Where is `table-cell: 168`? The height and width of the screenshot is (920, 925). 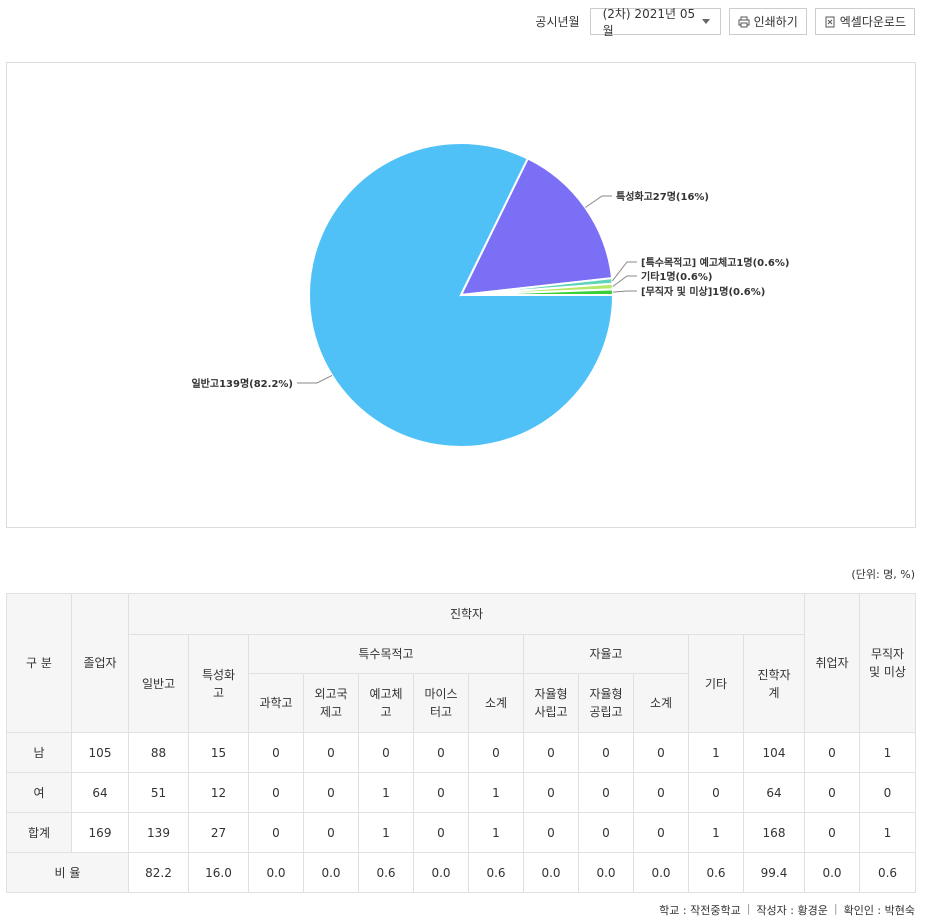
table-cell: 168 is located at coordinates (774, 832).